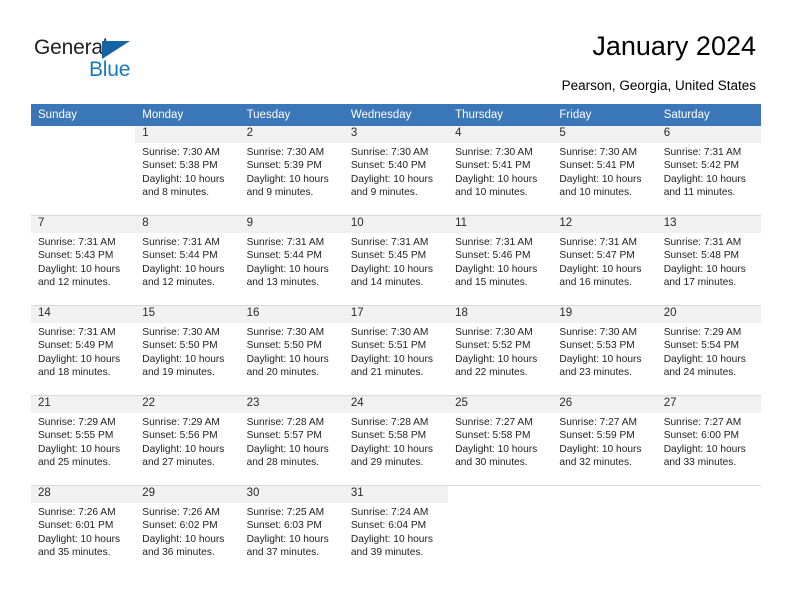  Describe the element at coordinates (701, 346) in the screenshot. I see `day-detail-sunset: Sunset: 5:54 PM` at that location.